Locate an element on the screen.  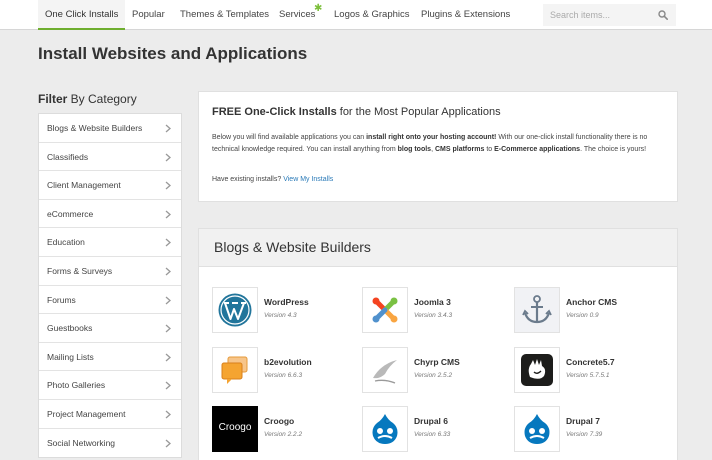
filter-item-education: Education is located at coordinates (110, 242).